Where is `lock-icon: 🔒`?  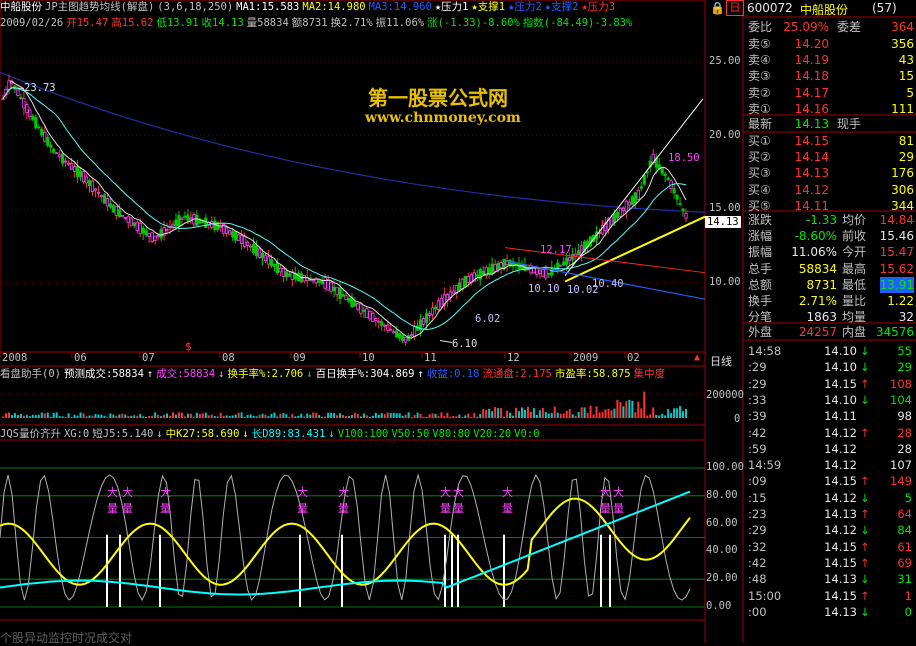 lock-icon: 🔒 is located at coordinates (717, 8).